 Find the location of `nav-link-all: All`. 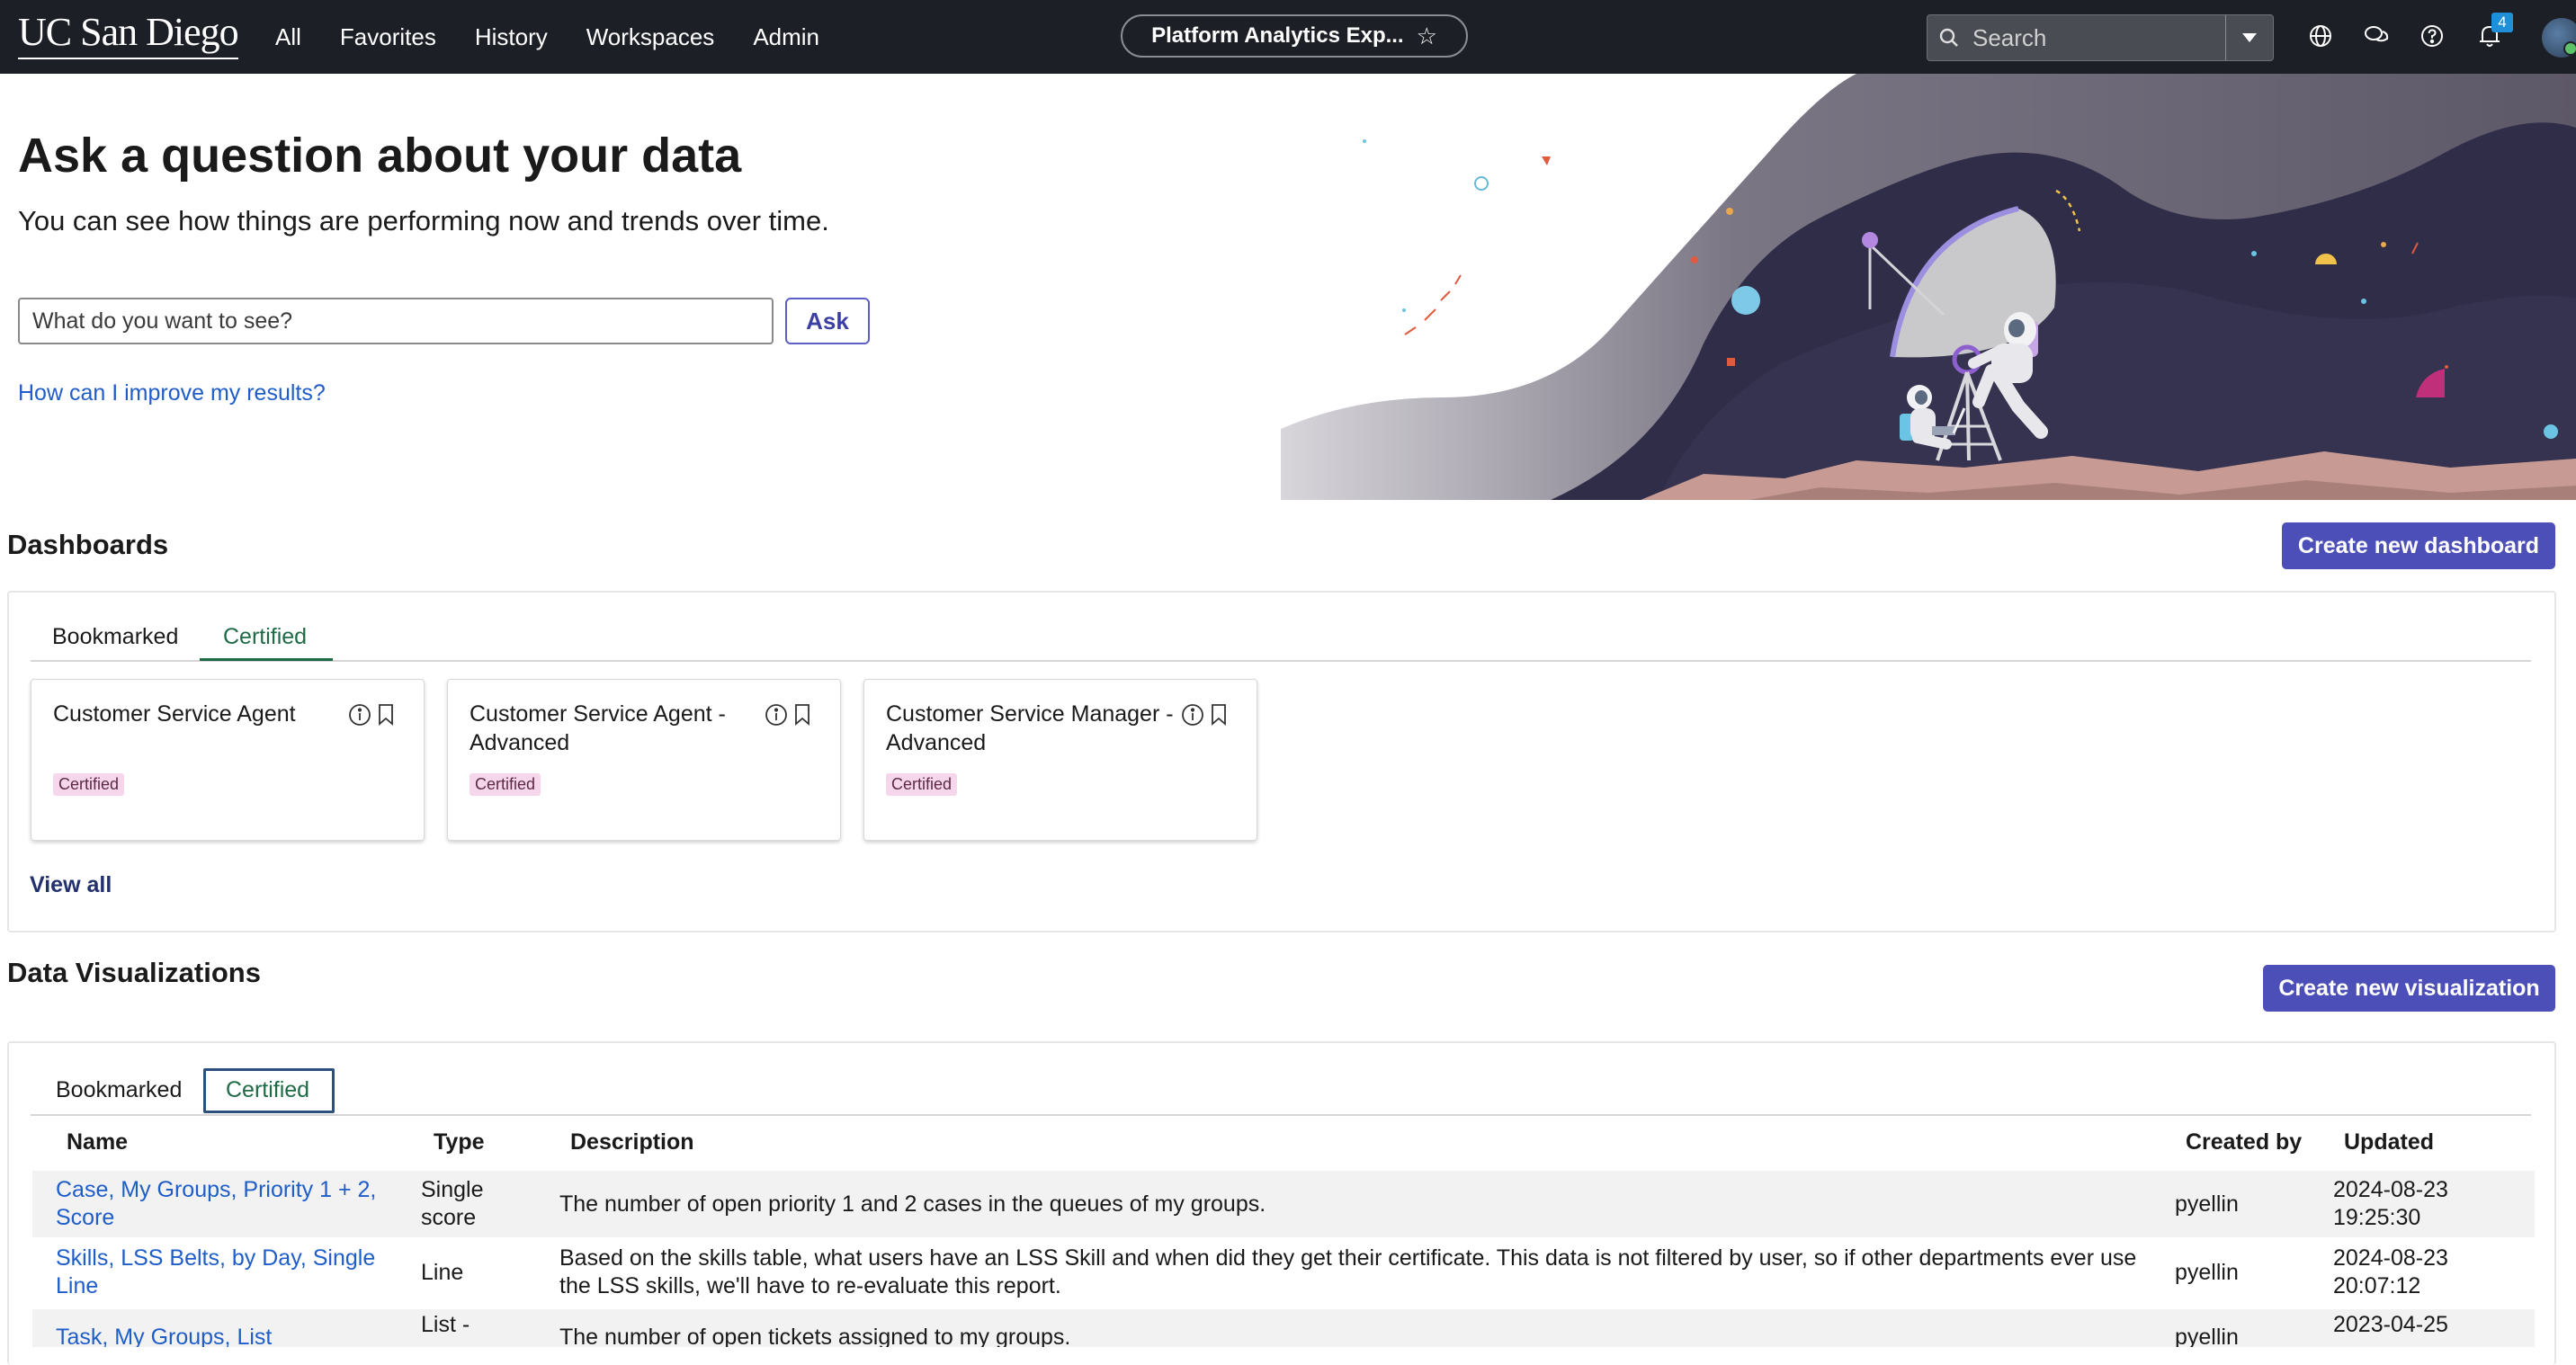

nav-link-all: All is located at coordinates (288, 37).